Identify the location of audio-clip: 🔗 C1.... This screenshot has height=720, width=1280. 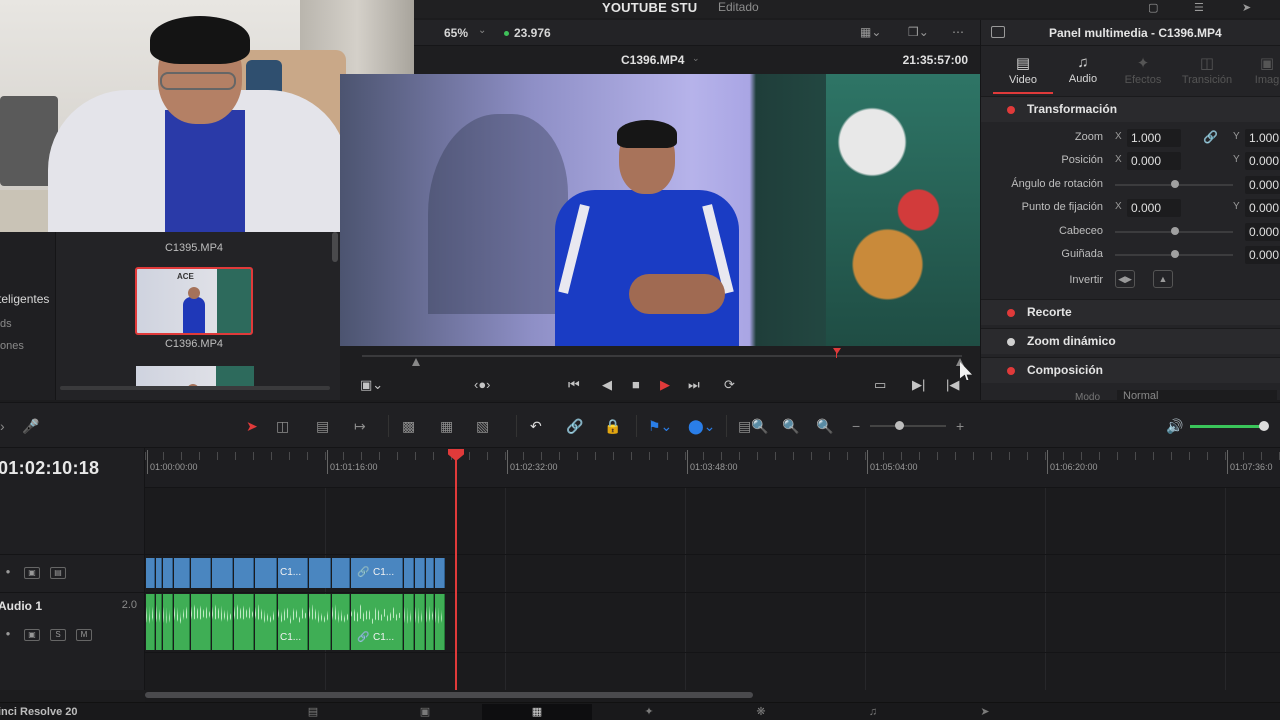
(377, 622).